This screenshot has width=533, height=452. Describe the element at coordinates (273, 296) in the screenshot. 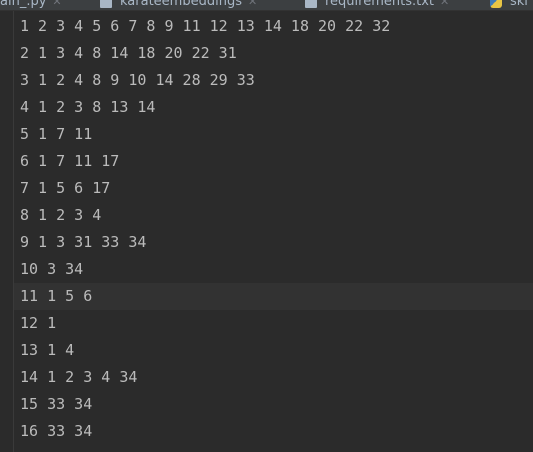

I see `current-code-line: 11 1 5 6` at that location.